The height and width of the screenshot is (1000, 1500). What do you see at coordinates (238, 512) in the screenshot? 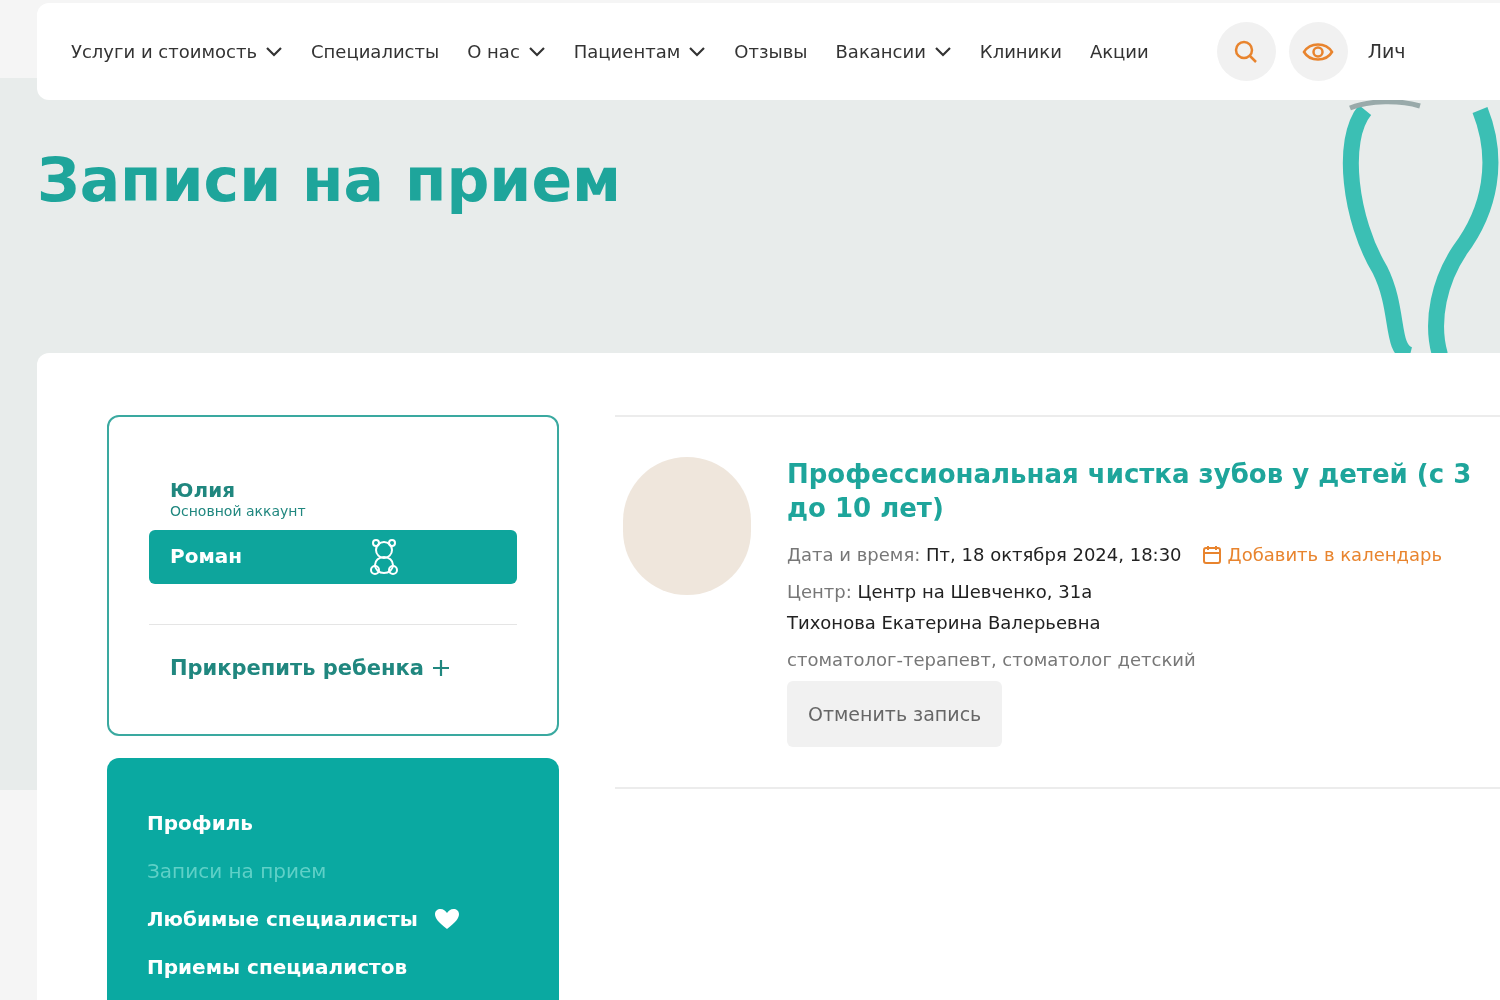
I see `account-subtitle: Основной аккаунт` at bounding box center [238, 512].